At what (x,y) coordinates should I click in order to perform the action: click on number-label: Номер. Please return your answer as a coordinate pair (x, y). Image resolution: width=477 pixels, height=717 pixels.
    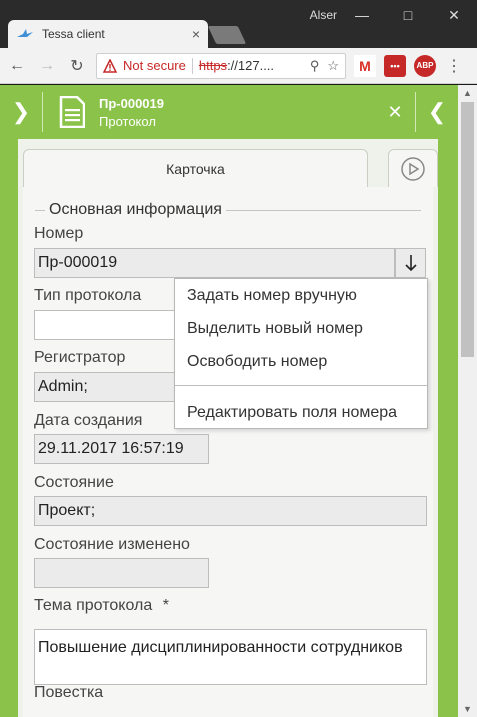
    Looking at the image, I should click on (59, 233).